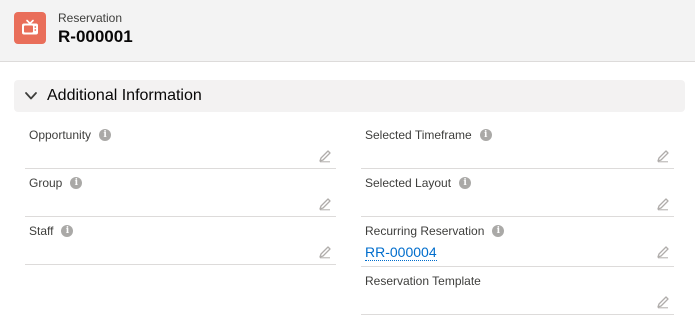 Image resolution: width=695 pixels, height=316 pixels. What do you see at coordinates (51, 231) in the screenshot?
I see `field-label: Staff i` at bounding box center [51, 231].